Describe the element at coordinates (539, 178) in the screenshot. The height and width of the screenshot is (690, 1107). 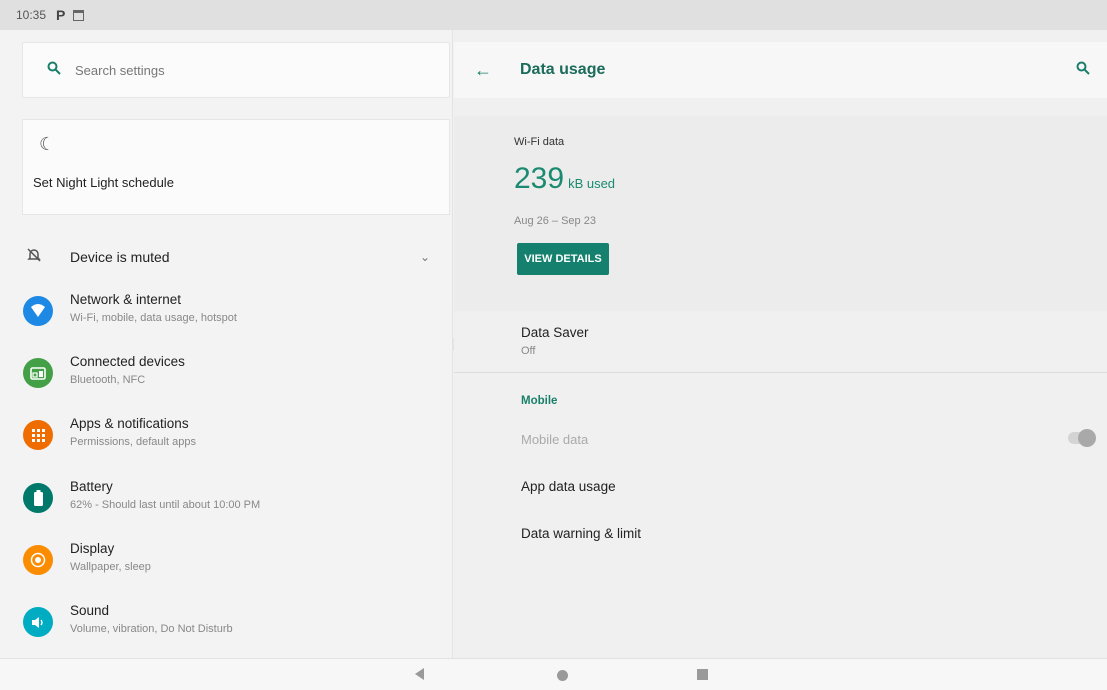
I see `usage-number: 239` at that location.